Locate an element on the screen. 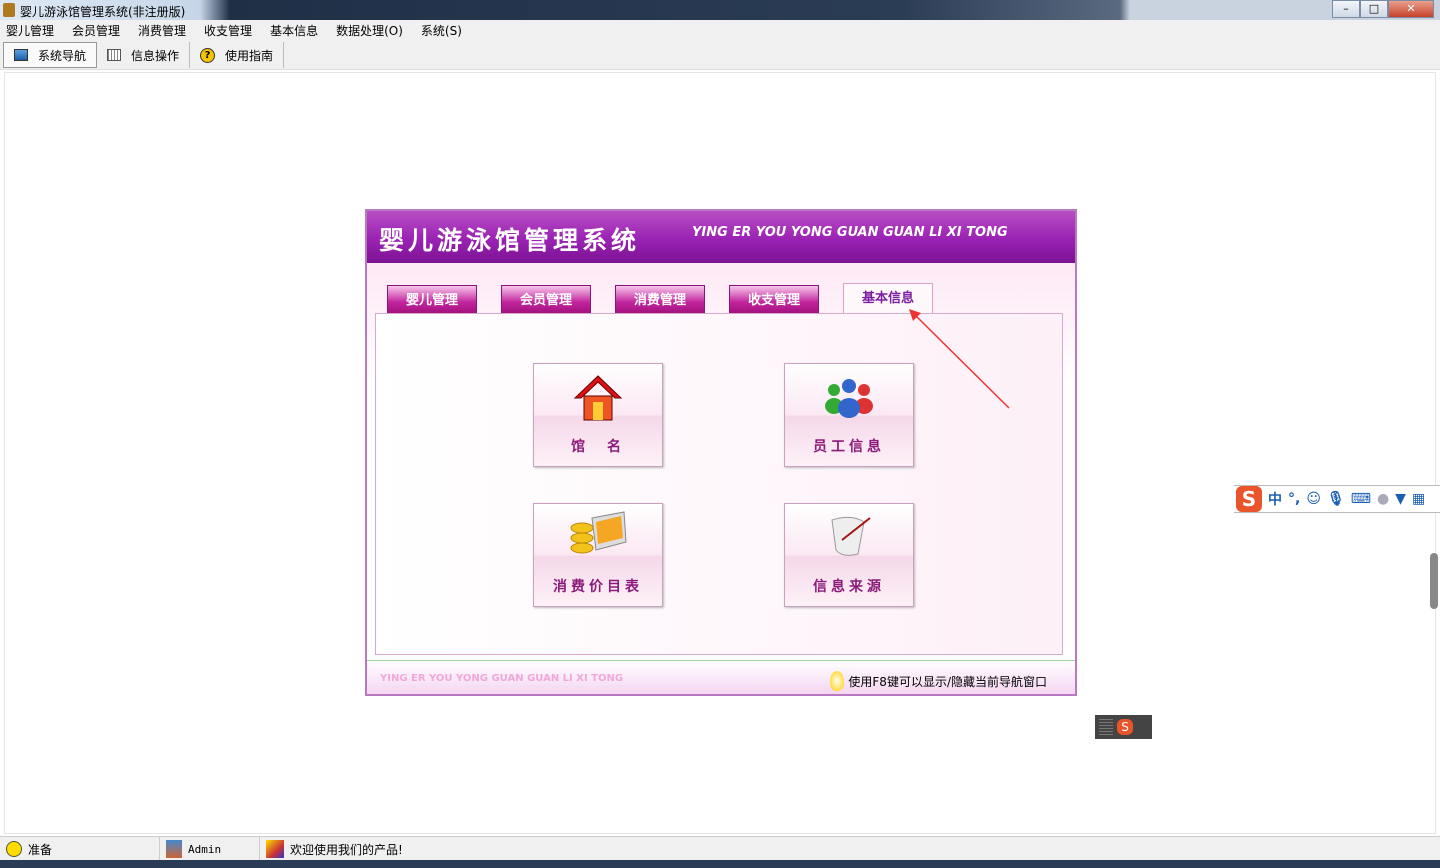 The width and height of the screenshot is (1440, 868). maximize-button: □ is located at coordinates (1374, 9).